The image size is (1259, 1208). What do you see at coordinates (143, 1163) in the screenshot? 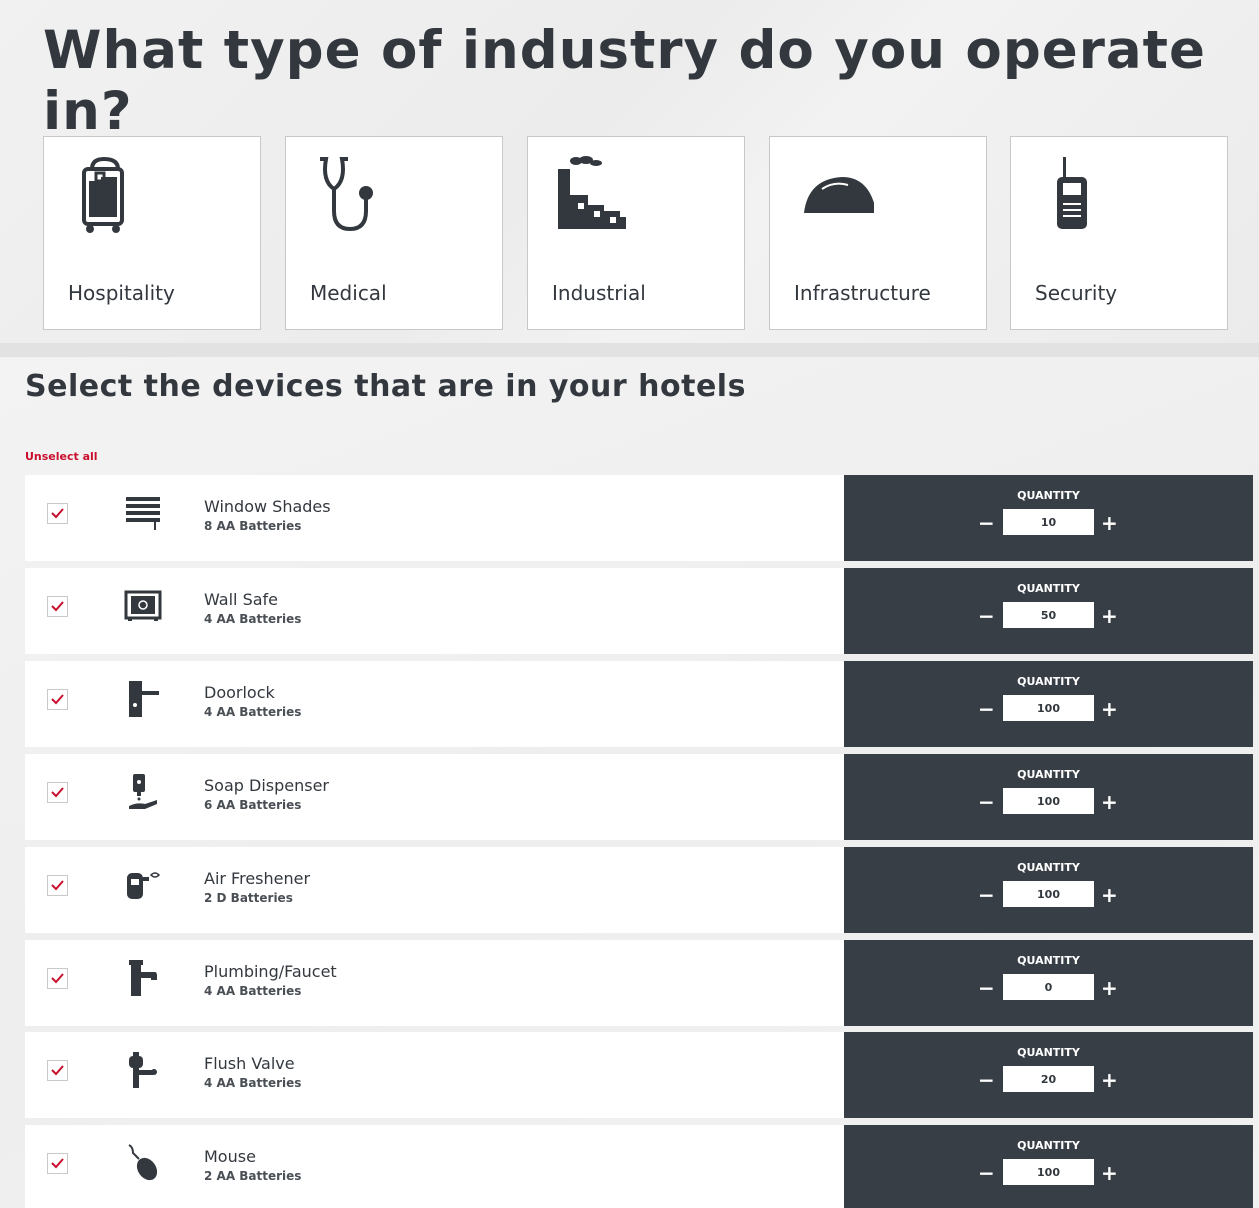
I see `mouse-icon` at bounding box center [143, 1163].